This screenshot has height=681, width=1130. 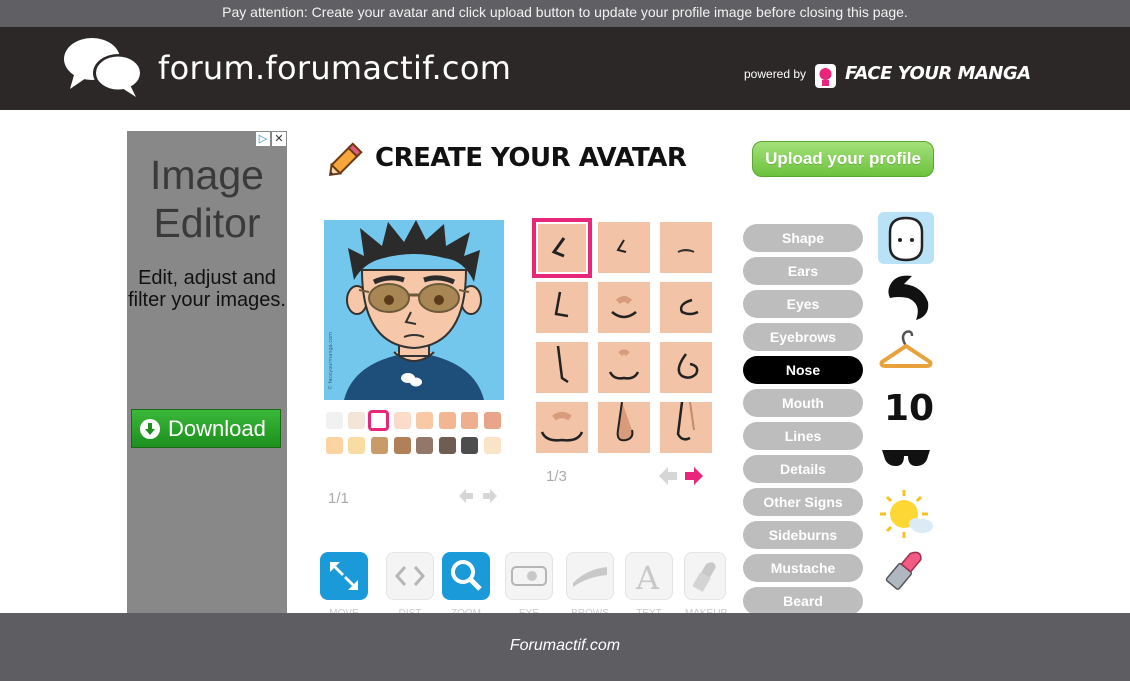 What do you see at coordinates (803, 370) in the screenshot?
I see `category-nose: Nose` at bounding box center [803, 370].